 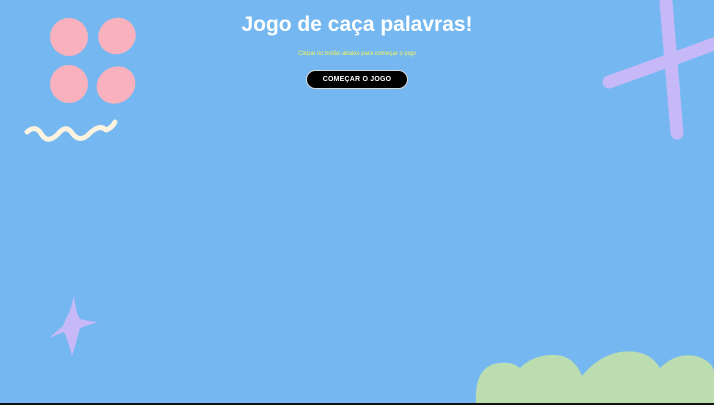 I want to click on green-bush-icon, so click(x=594, y=377).